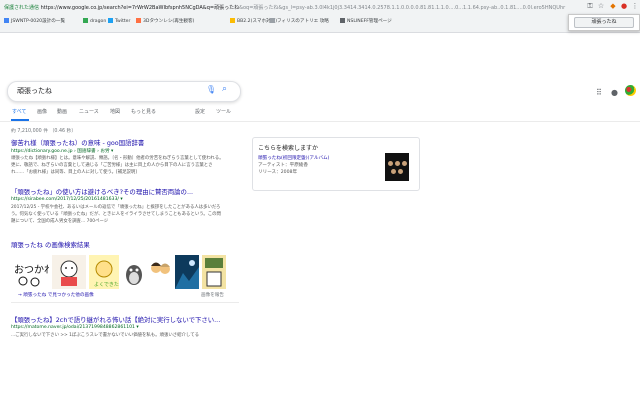 The image size is (640, 400). I want to click on folder-icon, so click(232, 20).